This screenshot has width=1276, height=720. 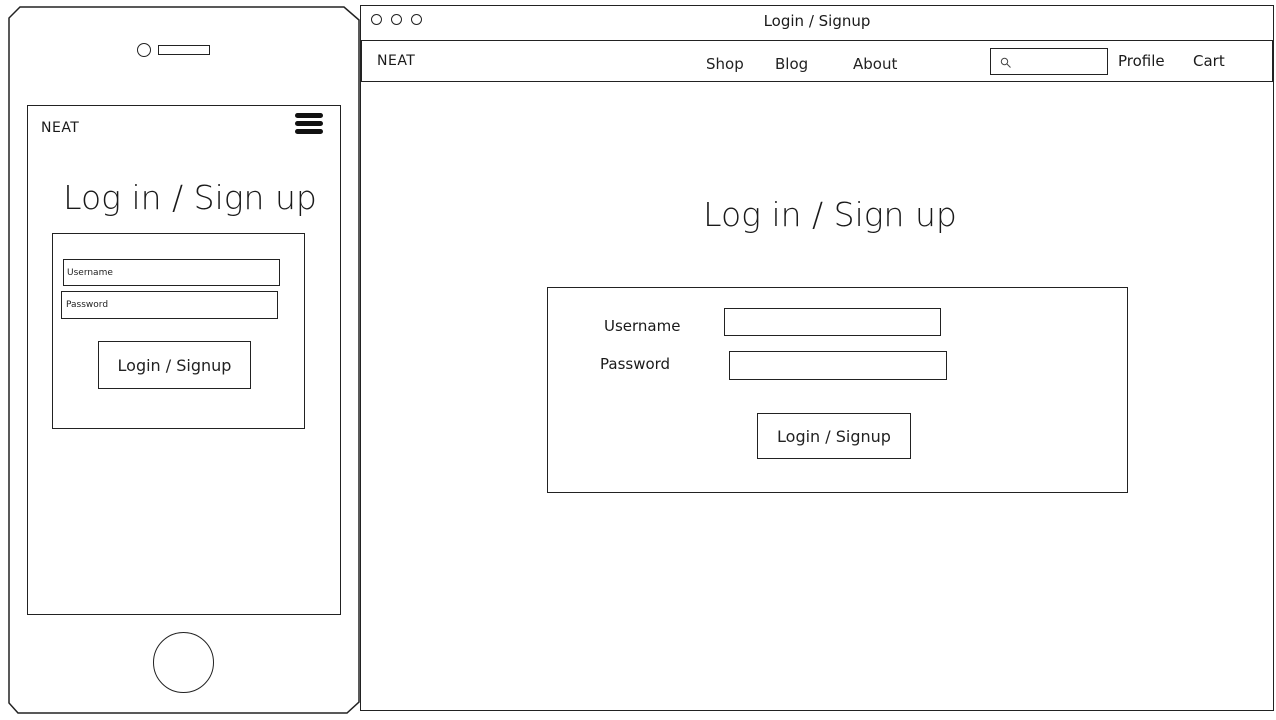 What do you see at coordinates (60, 128) in the screenshot?
I see `mobile-logo: NEAT` at bounding box center [60, 128].